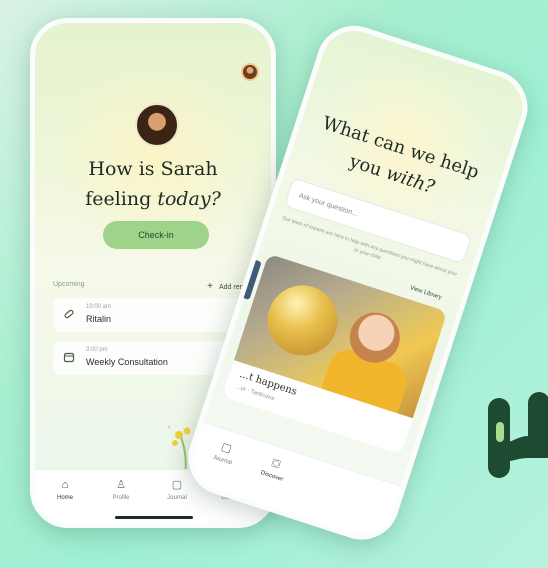  What do you see at coordinates (157, 288) in the screenshot?
I see `upcoming-header: Upcoming + Add reminder` at bounding box center [157, 288].